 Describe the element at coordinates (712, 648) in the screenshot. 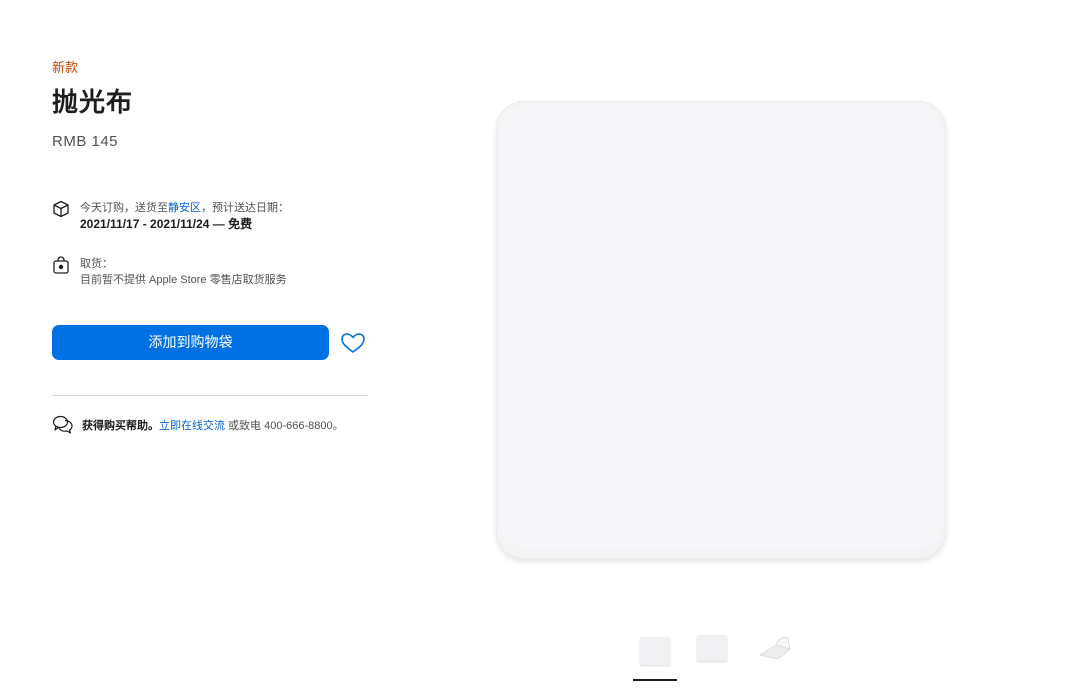

I see `thumbnail-flat` at that location.